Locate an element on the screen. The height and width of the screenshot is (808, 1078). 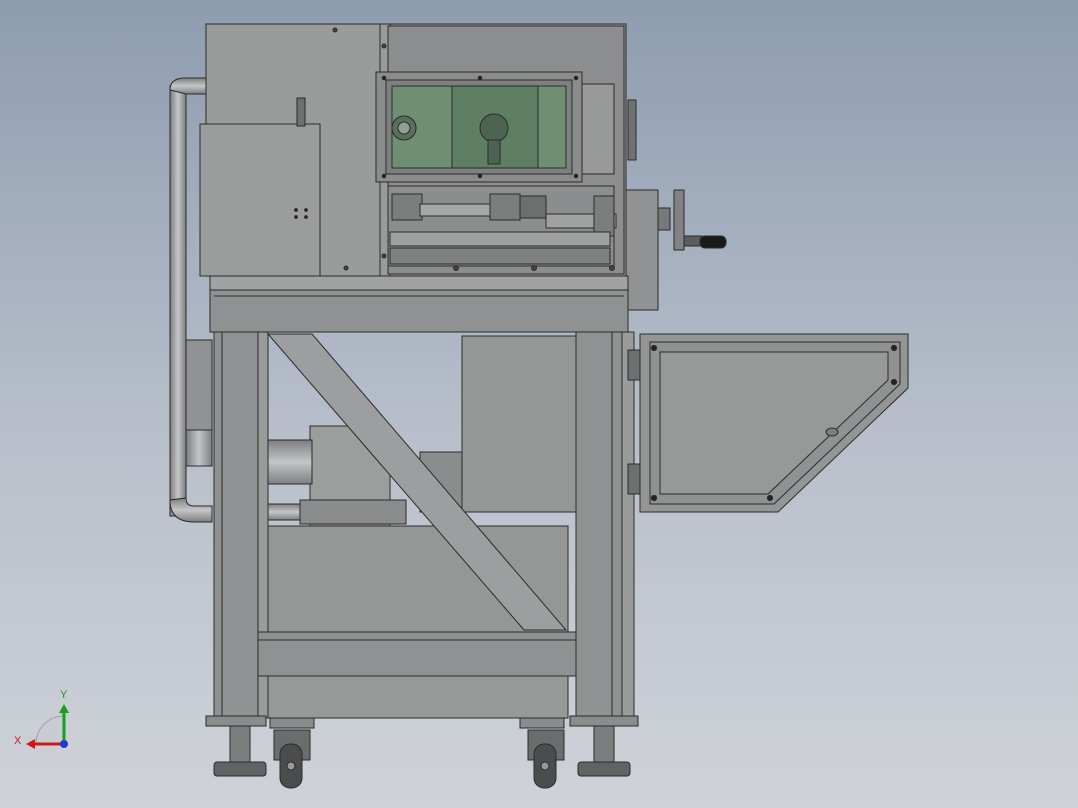
y-axis-label: Y is located at coordinates (64, 695).